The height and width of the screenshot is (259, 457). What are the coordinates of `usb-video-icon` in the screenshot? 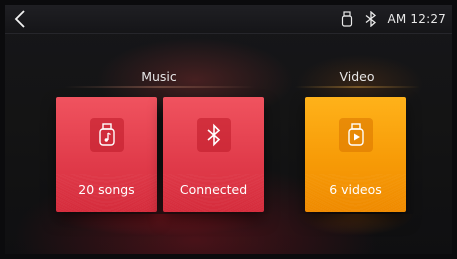 It's located at (355, 135).